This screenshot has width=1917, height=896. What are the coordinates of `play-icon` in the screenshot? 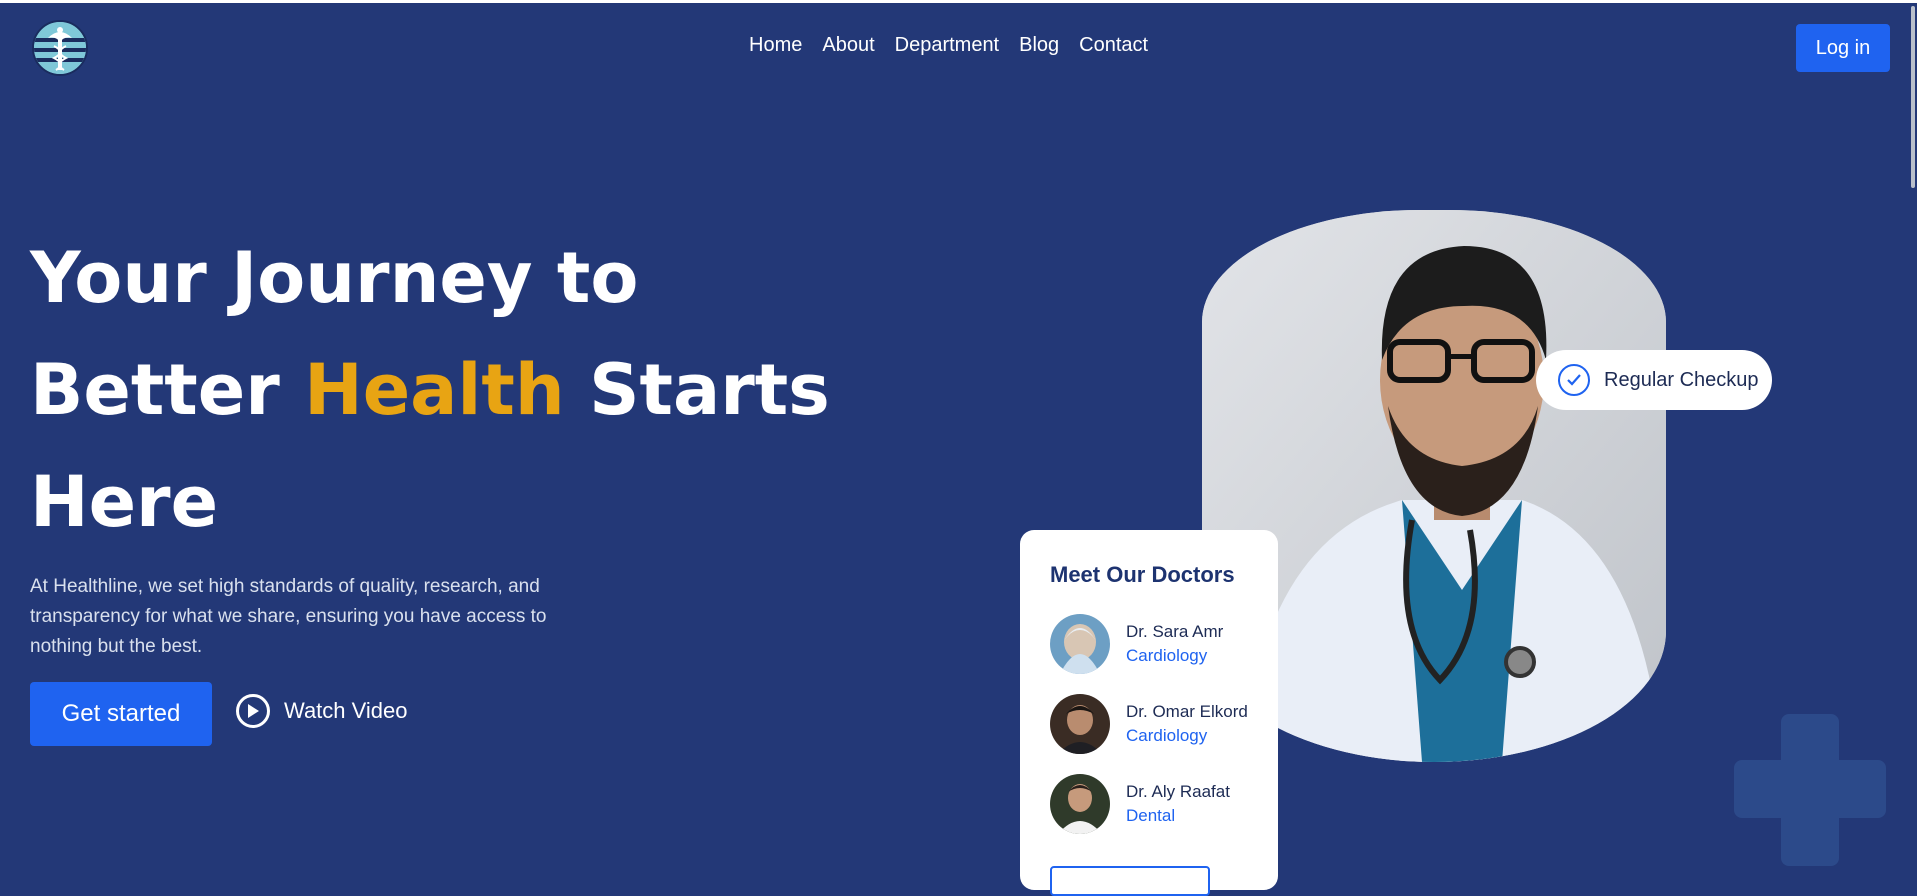 It's located at (253, 711).